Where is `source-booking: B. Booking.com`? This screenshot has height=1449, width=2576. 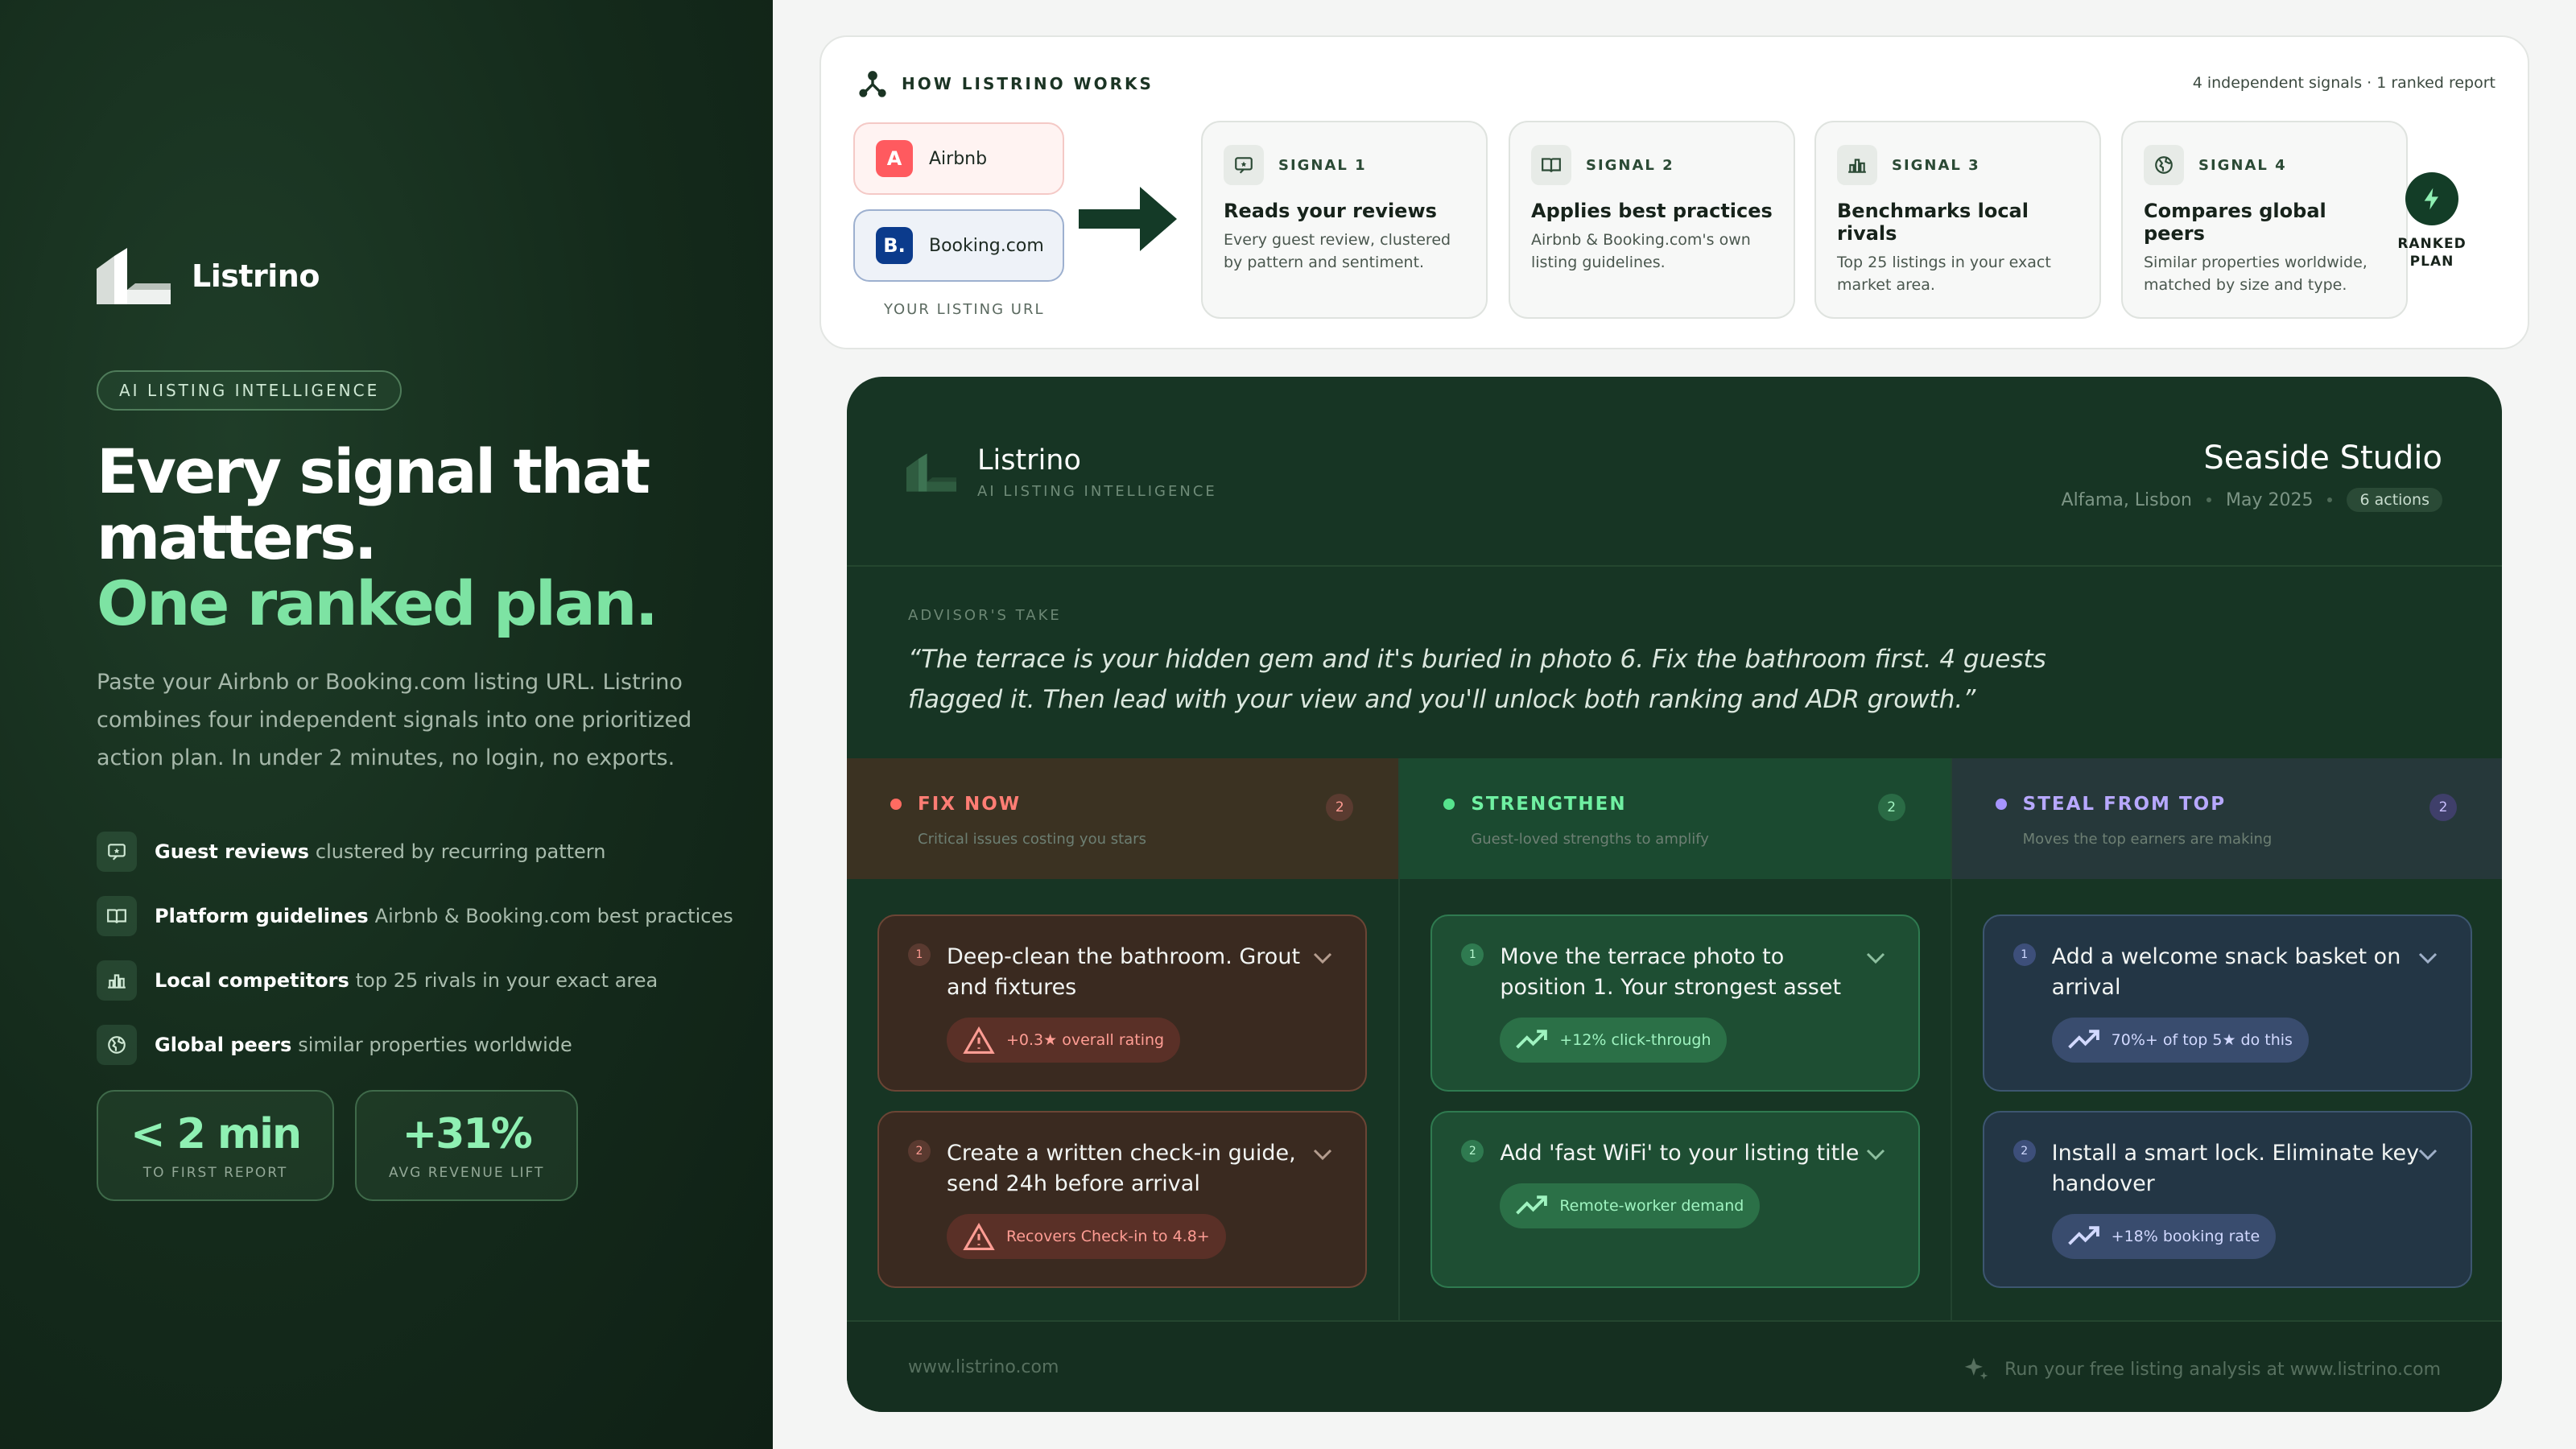
source-booking: B. Booking.com is located at coordinates (958, 245).